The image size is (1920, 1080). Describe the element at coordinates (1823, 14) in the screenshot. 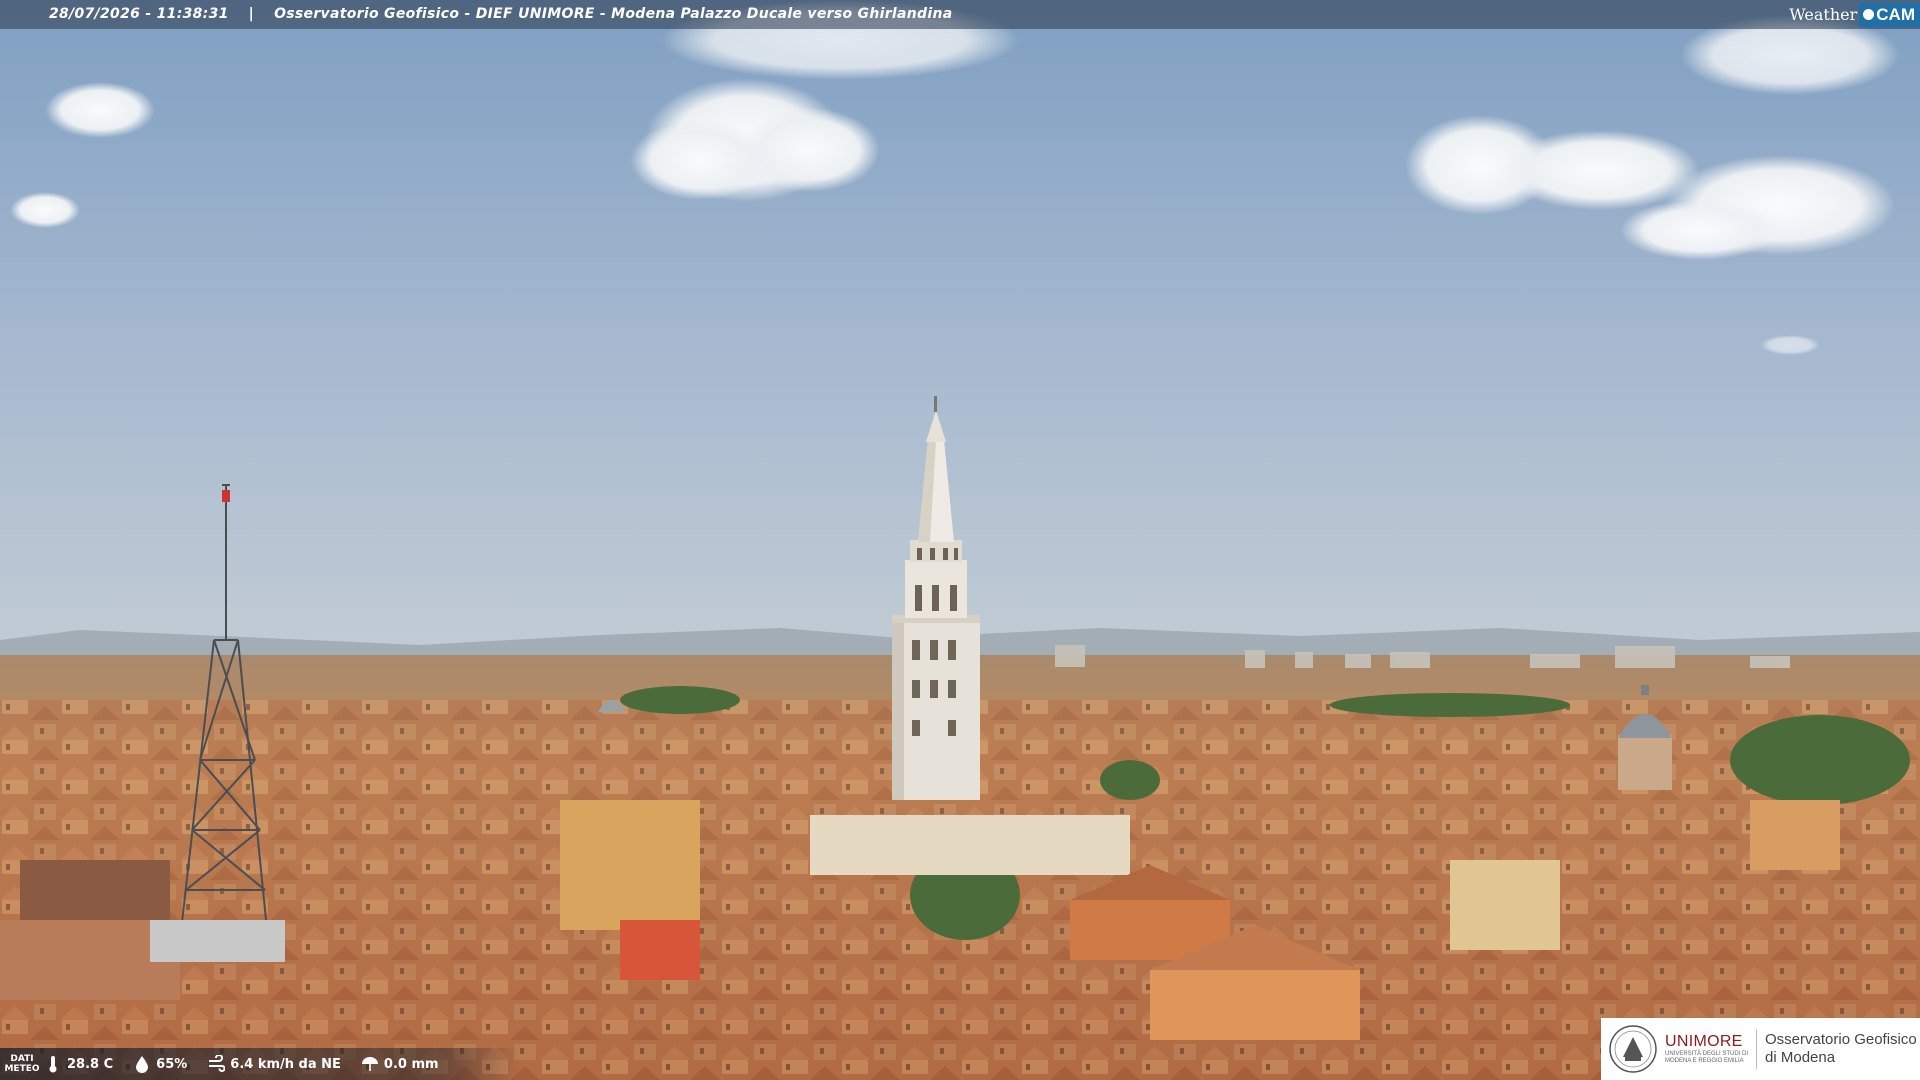

I see `weather-brand-text: Weather` at that location.